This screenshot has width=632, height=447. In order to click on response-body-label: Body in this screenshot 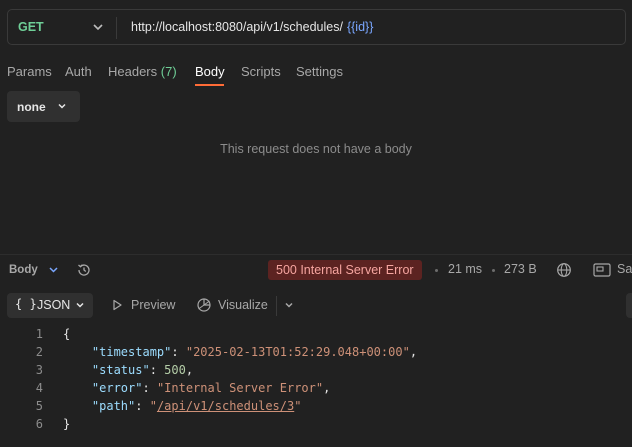, I will do `click(23, 270)`.